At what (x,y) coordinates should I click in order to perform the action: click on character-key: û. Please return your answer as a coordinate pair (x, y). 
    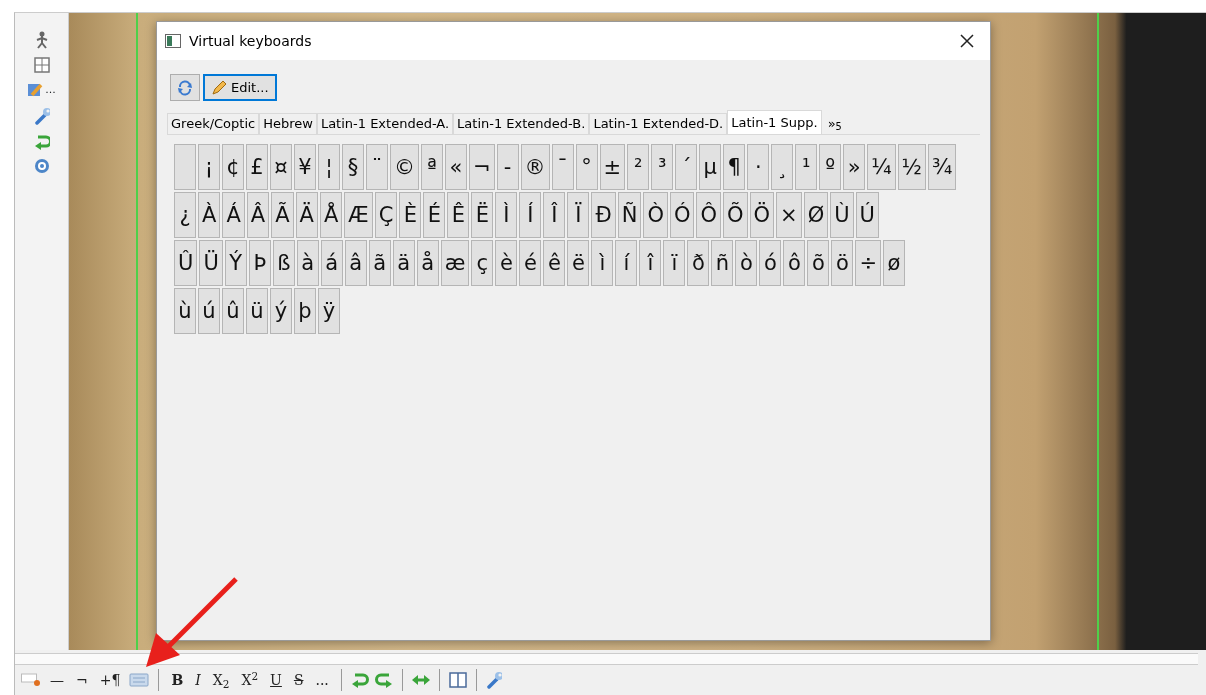
    Looking at the image, I should click on (233, 311).